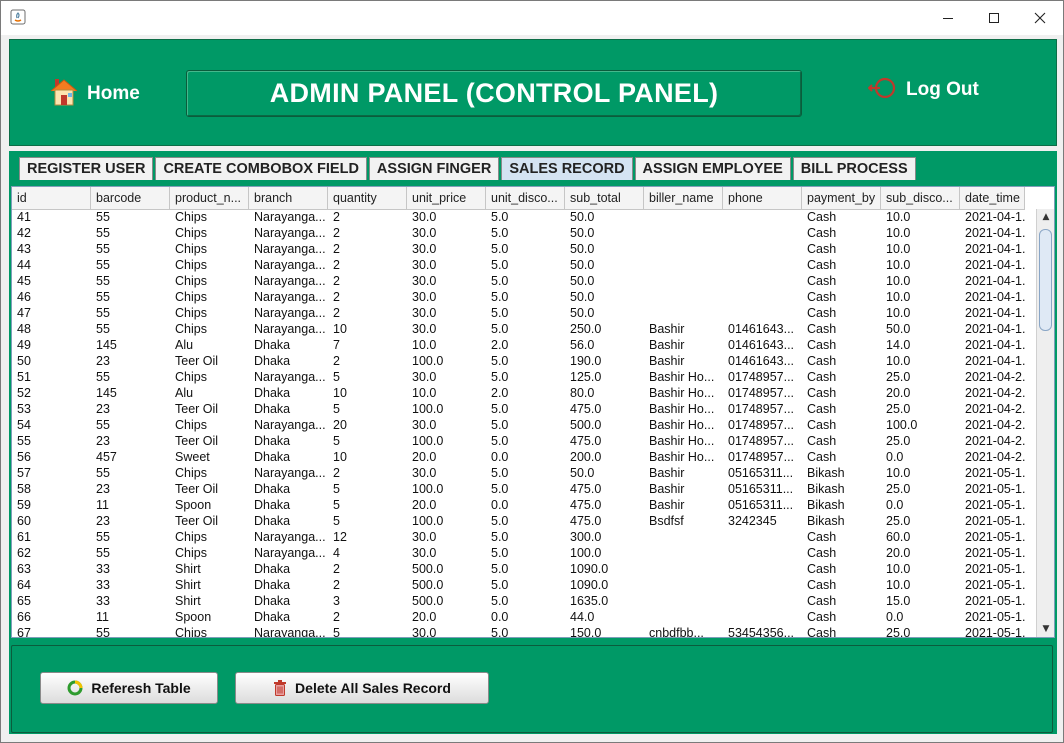 Image resolution: width=1064 pixels, height=743 pixels. I want to click on tab-sales-record: SALES RECORD, so click(567, 168).